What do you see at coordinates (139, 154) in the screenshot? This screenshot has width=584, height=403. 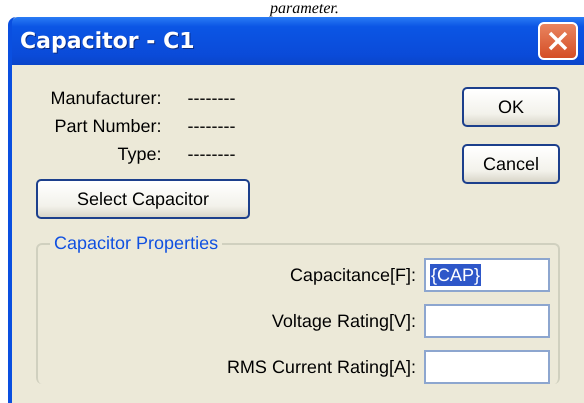 I see `info-label: Type:` at bounding box center [139, 154].